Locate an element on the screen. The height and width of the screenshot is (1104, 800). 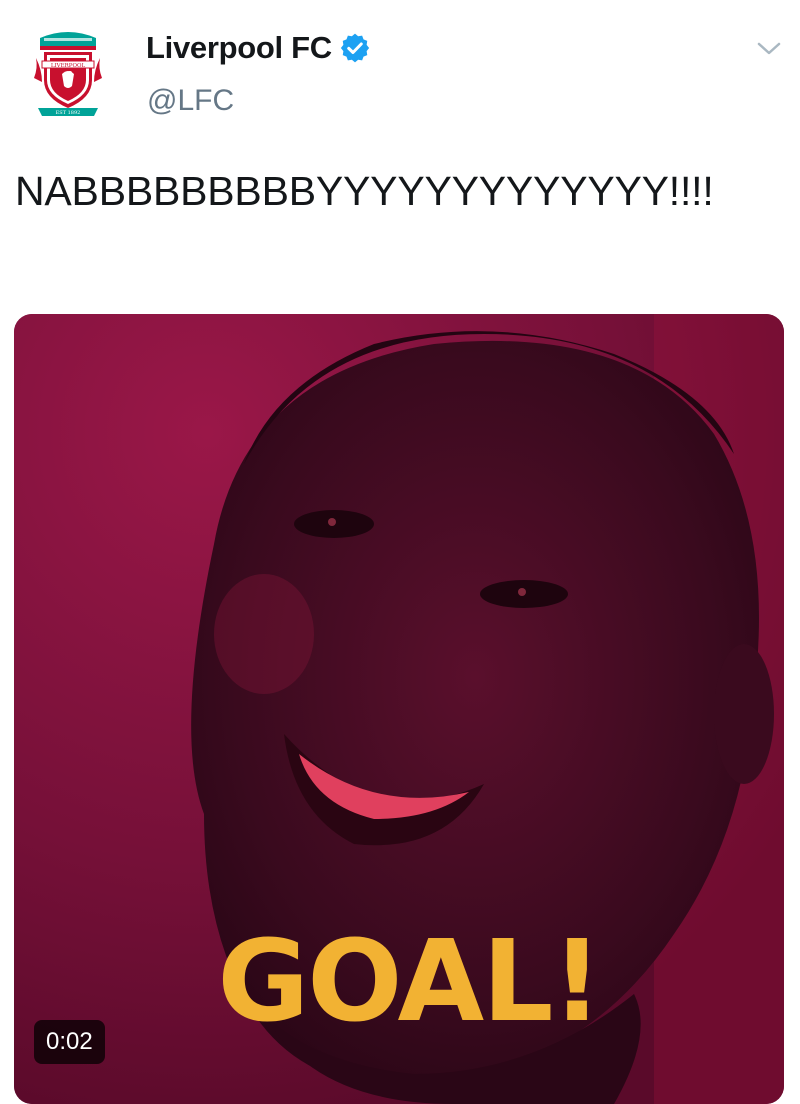
svg-text: LIVERPOOL is located at coordinates (68, 66).